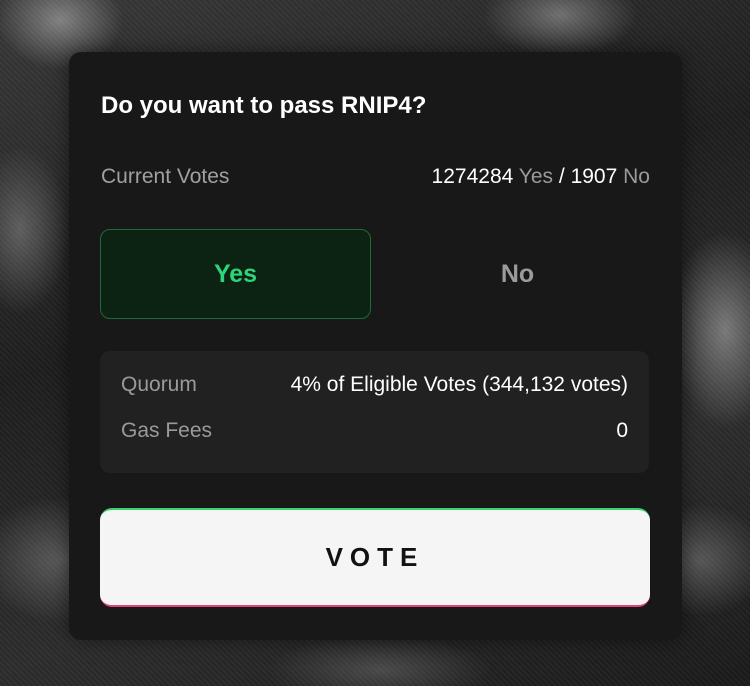  What do you see at coordinates (159, 384) in the screenshot?
I see `quorum-label: Quorum` at bounding box center [159, 384].